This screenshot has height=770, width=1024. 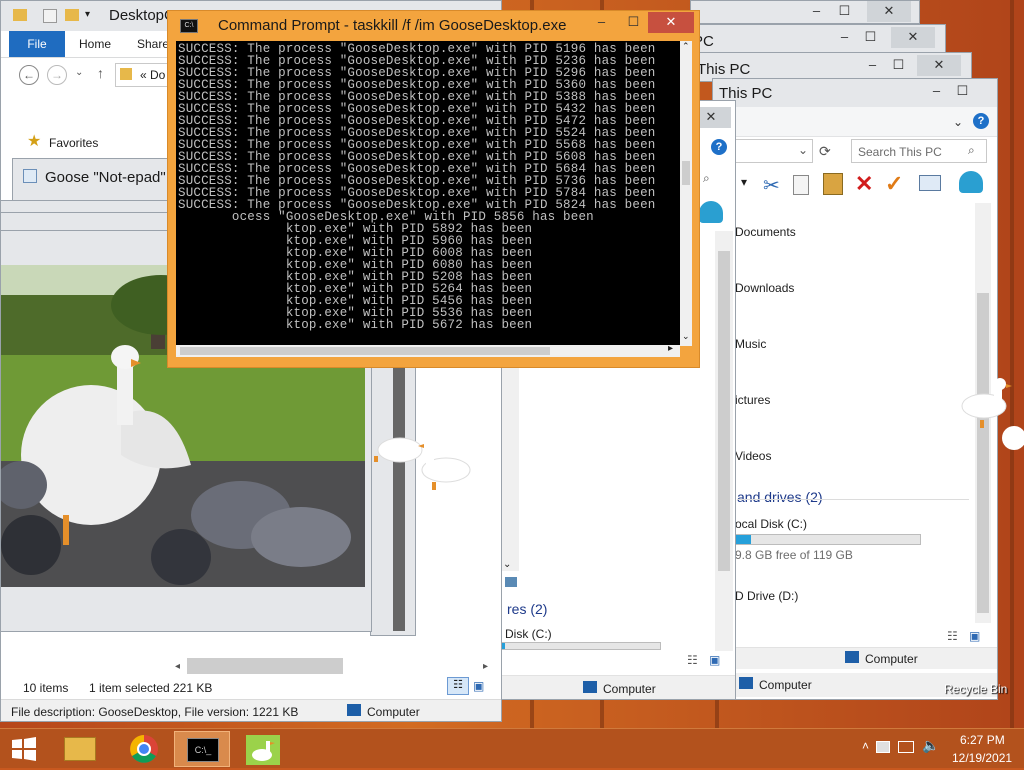 I want to click on copy-icon, so click(x=801, y=185).